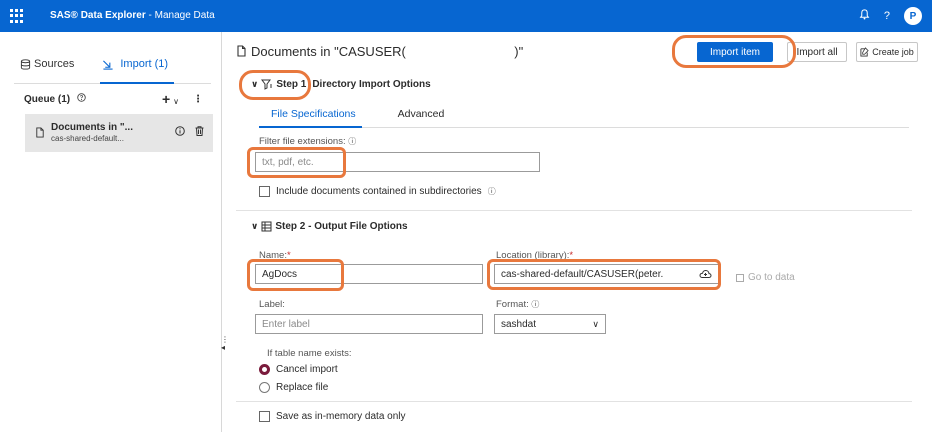 This screenshot has height=432, width=932. Describe the element at coordinates (740, 277) in the screenshot. I see `go-to-data-icon` at that location.